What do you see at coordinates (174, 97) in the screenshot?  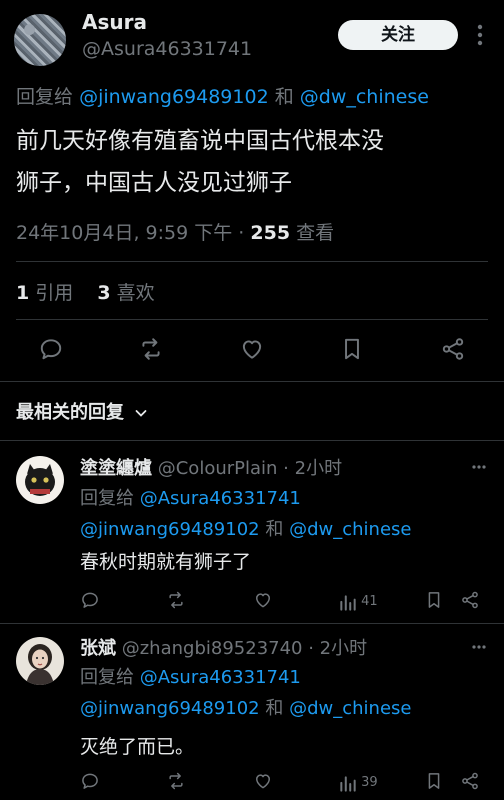 I see `reply-to-mention-1: @jinwang69489102` at bounding box center [174, 97].